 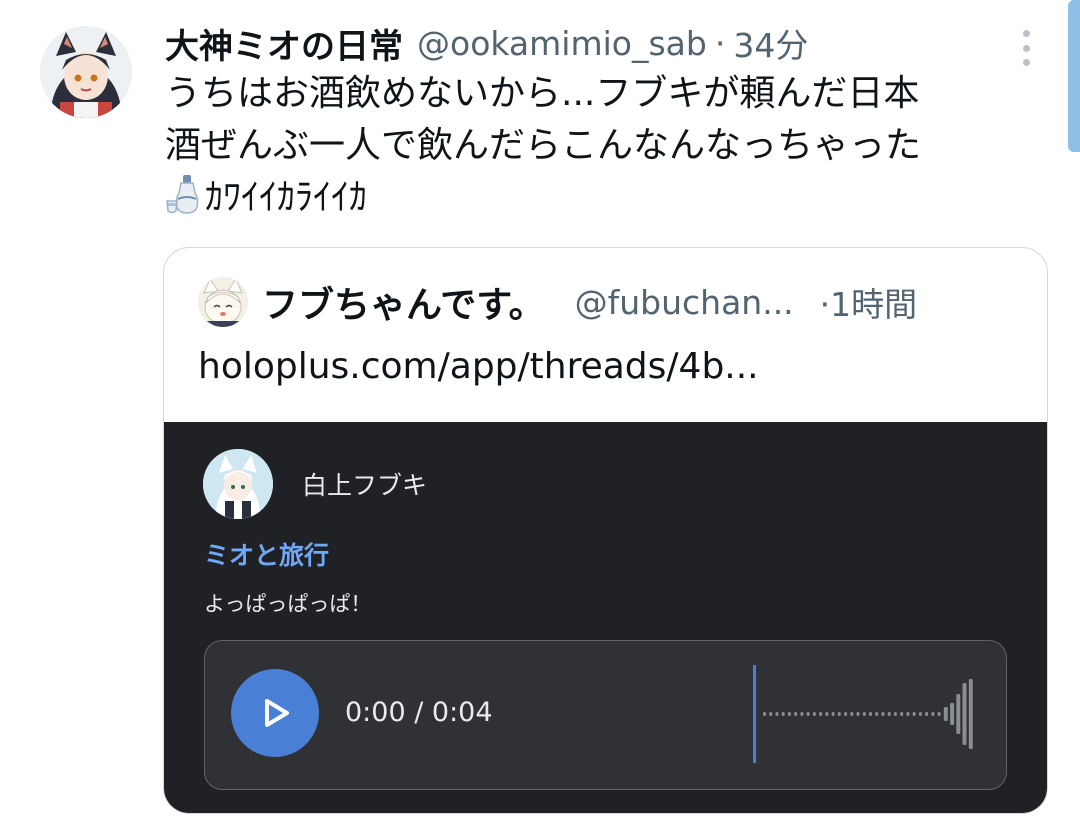 What do you see at coordinates (542, 93) in the screenshot?
I see `tweet-text-line: うちはお酒飲めないから...フブキが頼んだ日本` at bounding box center [542, 93].